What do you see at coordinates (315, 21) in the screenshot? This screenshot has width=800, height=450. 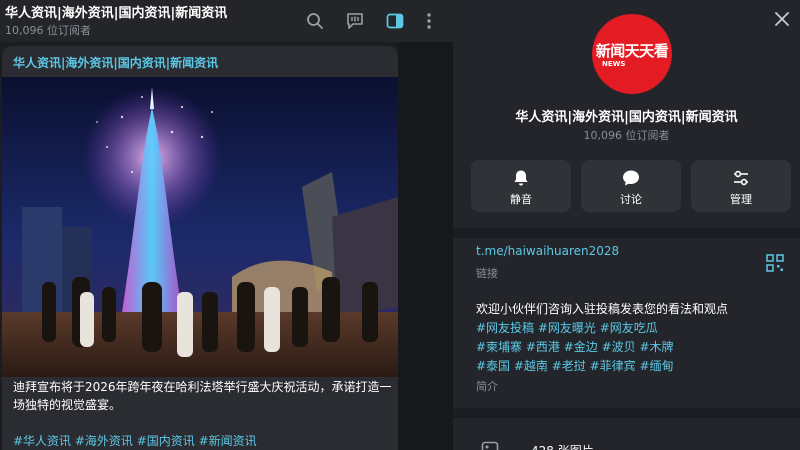 I see `search-icon` at bounding box center [315, 21].